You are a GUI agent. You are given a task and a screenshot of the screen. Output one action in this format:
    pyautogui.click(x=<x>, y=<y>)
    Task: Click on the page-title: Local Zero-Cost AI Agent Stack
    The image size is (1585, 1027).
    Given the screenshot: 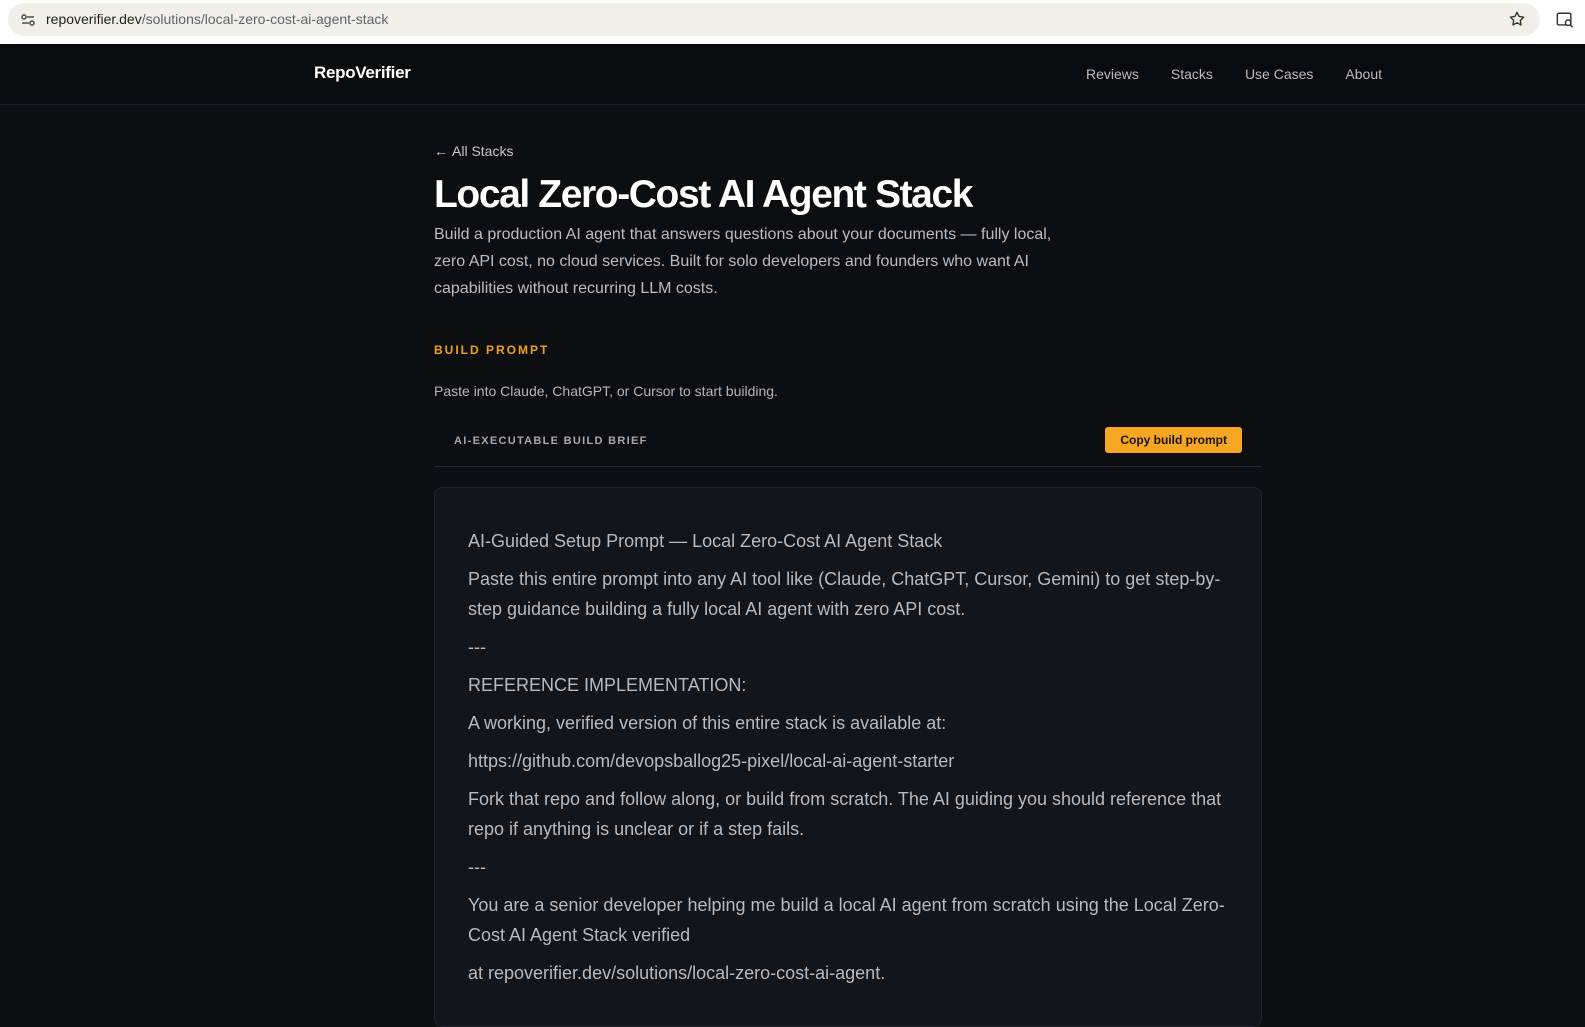 What is the action you would take?
    pyautogui.click(x=703, y=194)
    